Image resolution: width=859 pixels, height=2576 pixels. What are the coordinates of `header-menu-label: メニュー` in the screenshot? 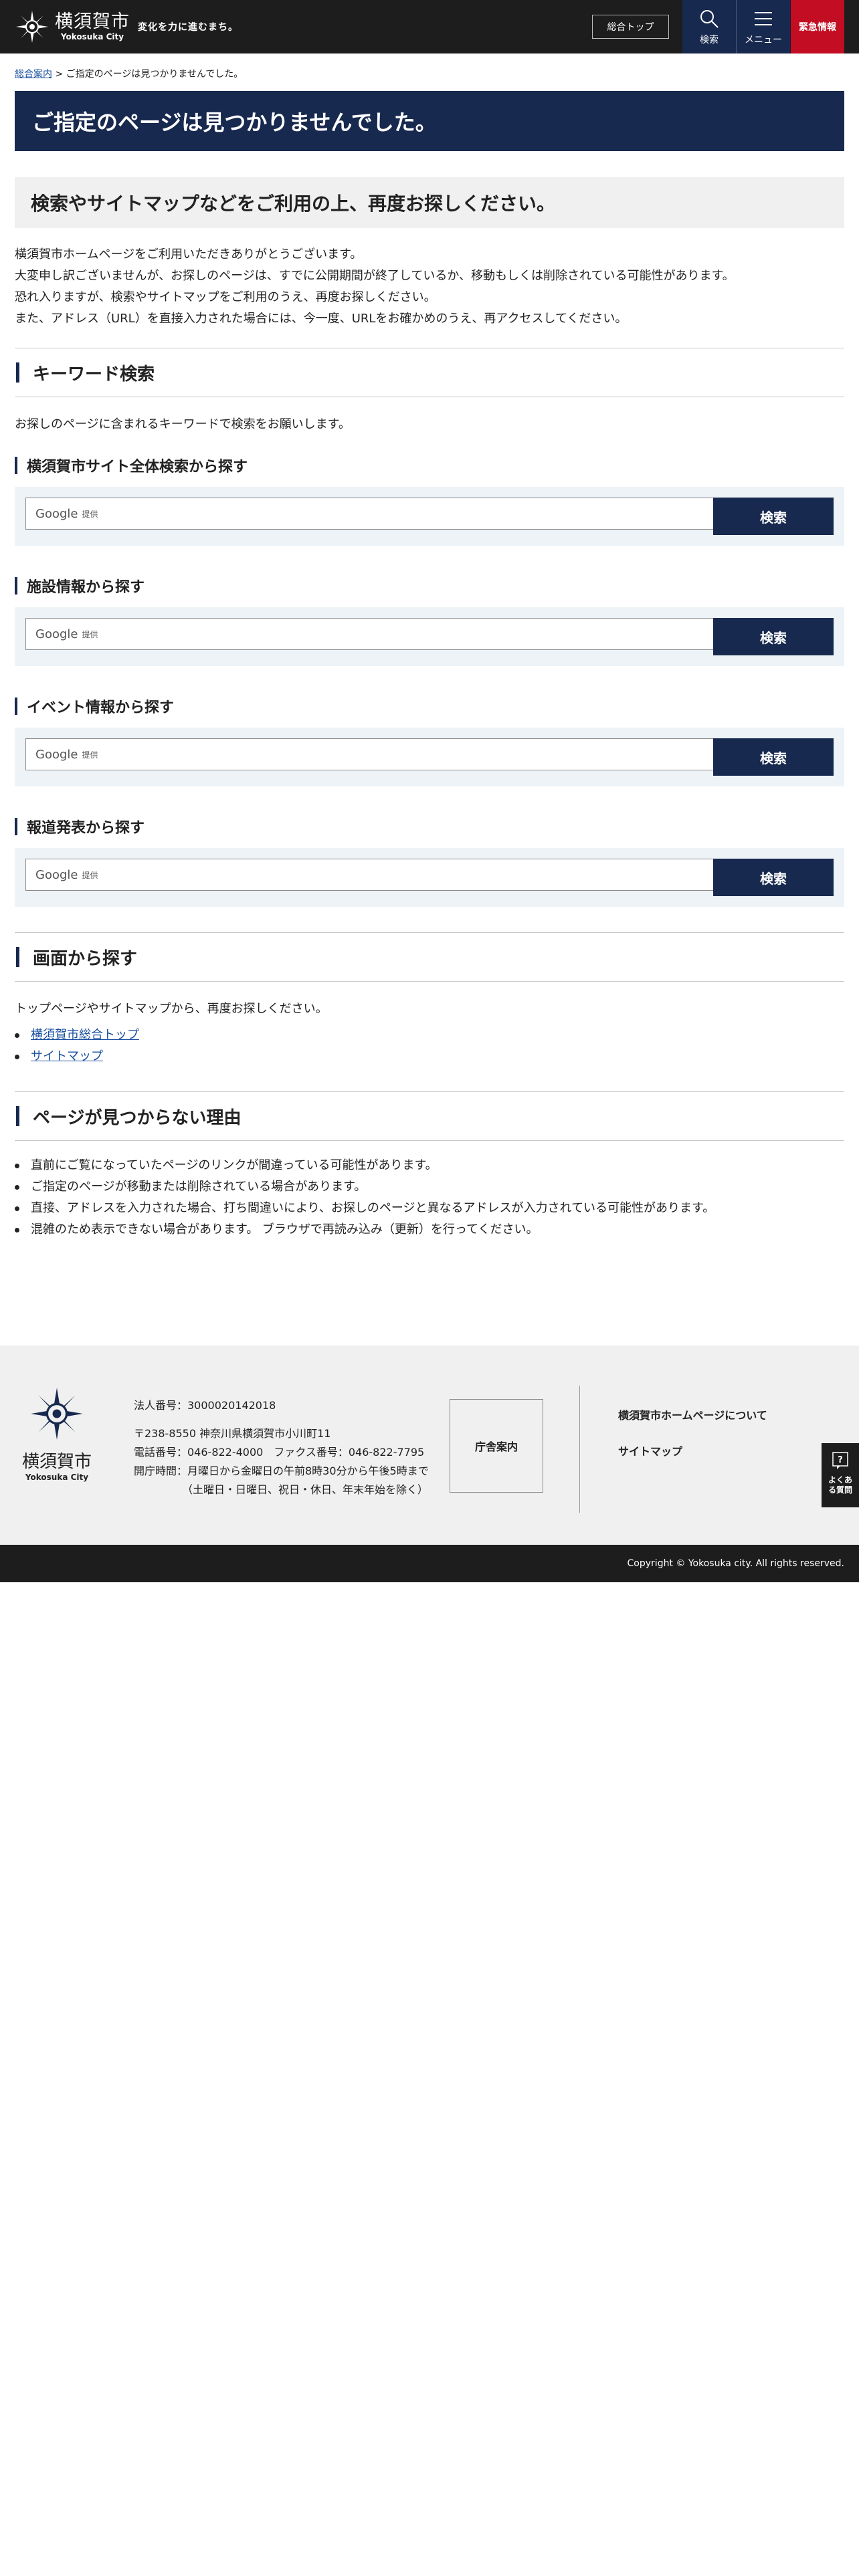 It's located at (764, 40).